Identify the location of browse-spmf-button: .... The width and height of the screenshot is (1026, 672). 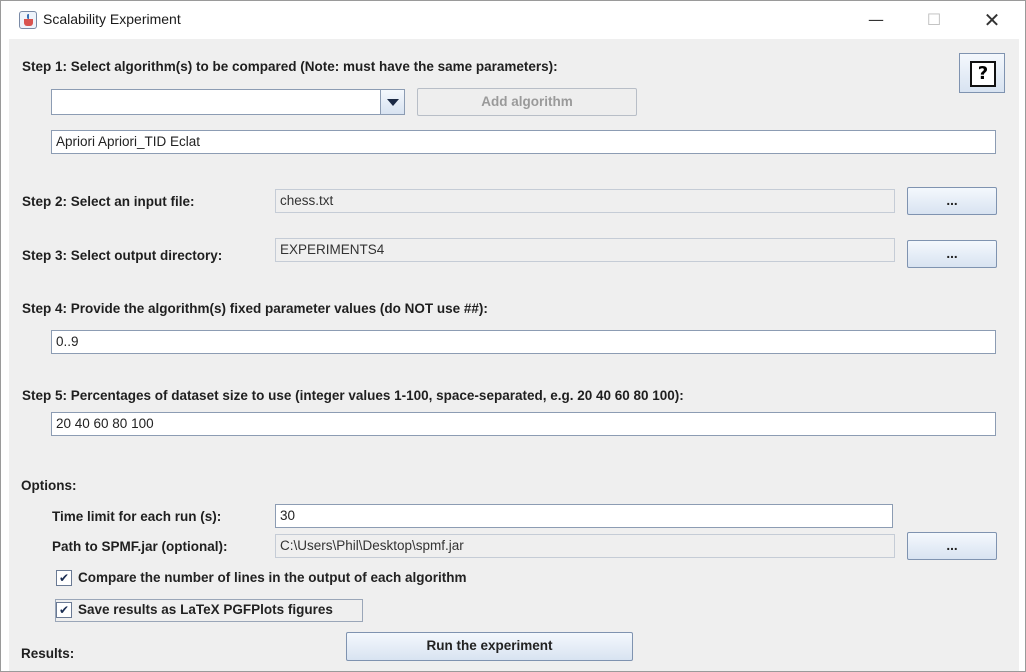
(952, 546).